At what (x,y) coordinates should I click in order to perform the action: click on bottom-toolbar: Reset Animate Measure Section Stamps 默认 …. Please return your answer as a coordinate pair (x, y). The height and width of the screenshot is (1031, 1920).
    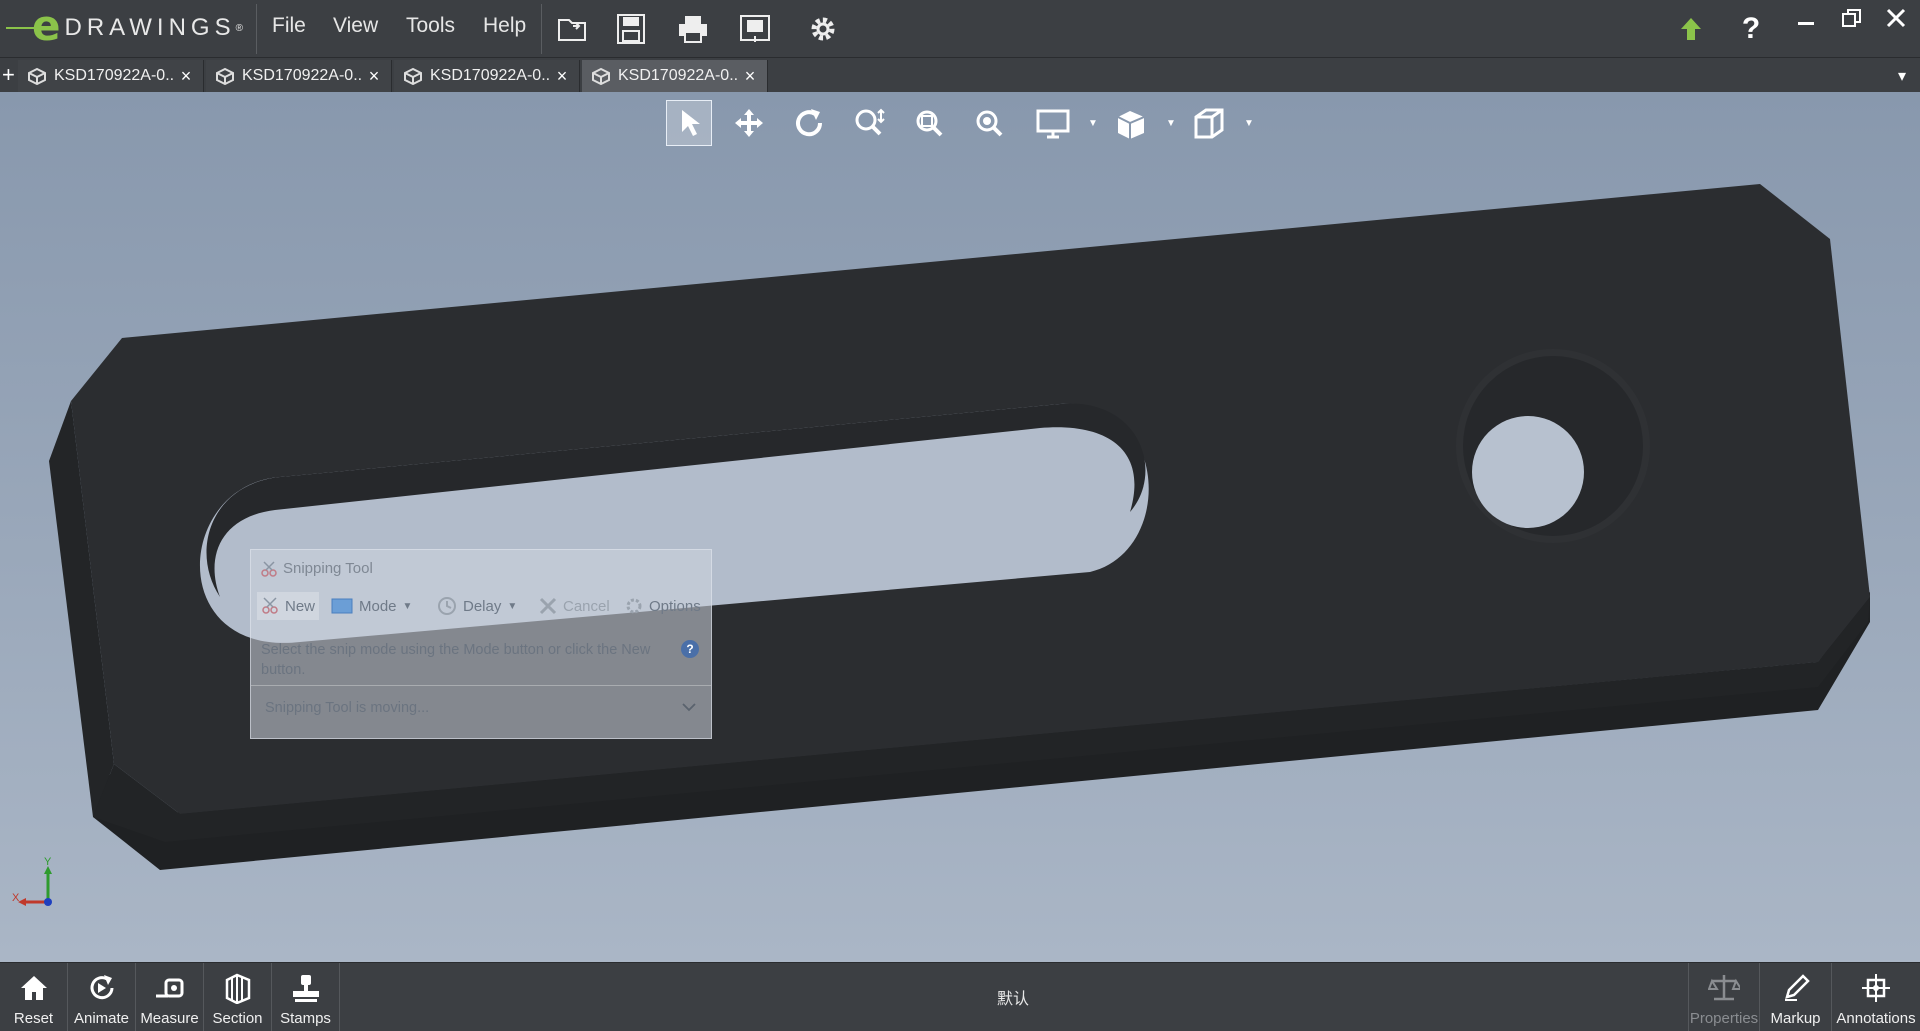
    Looking at the image, I should click on (960, 996).